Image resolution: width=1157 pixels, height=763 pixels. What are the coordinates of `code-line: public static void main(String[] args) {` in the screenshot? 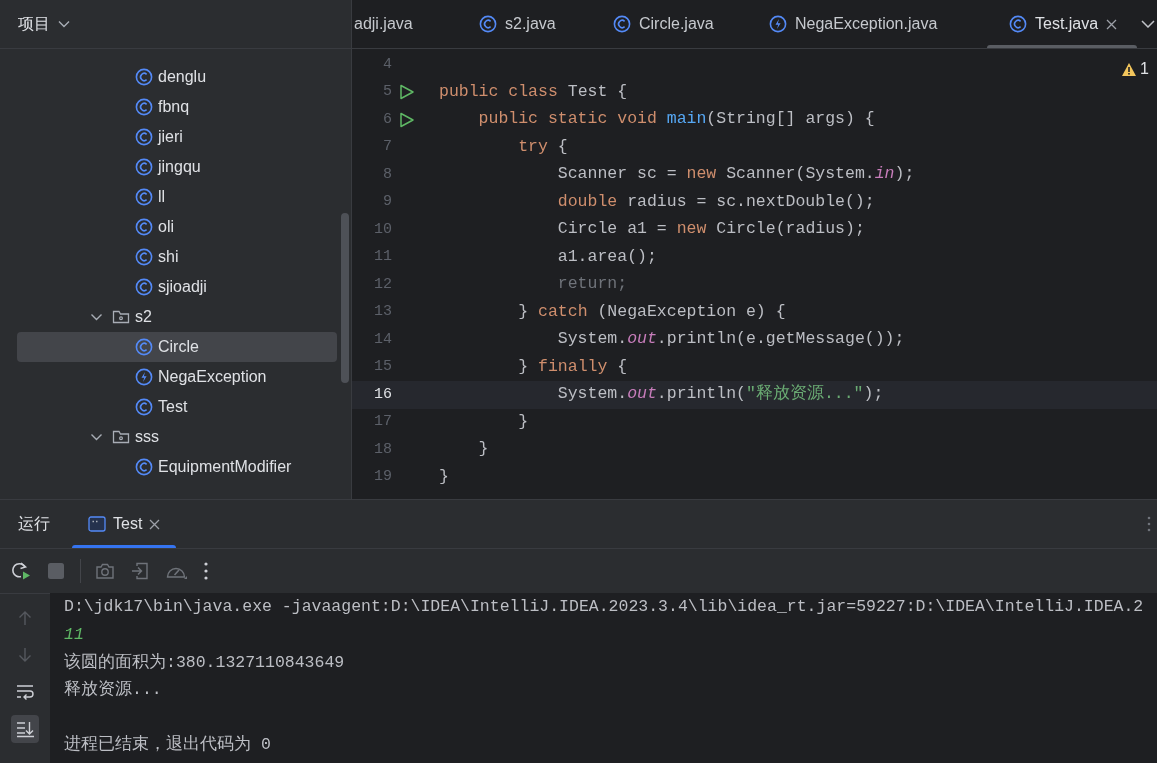 It's located at (676, 119).